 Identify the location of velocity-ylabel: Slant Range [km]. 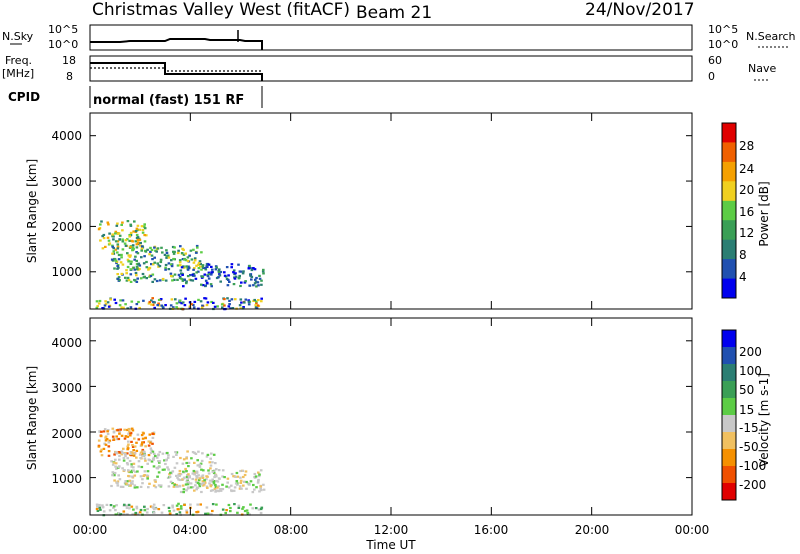
(32, 418).